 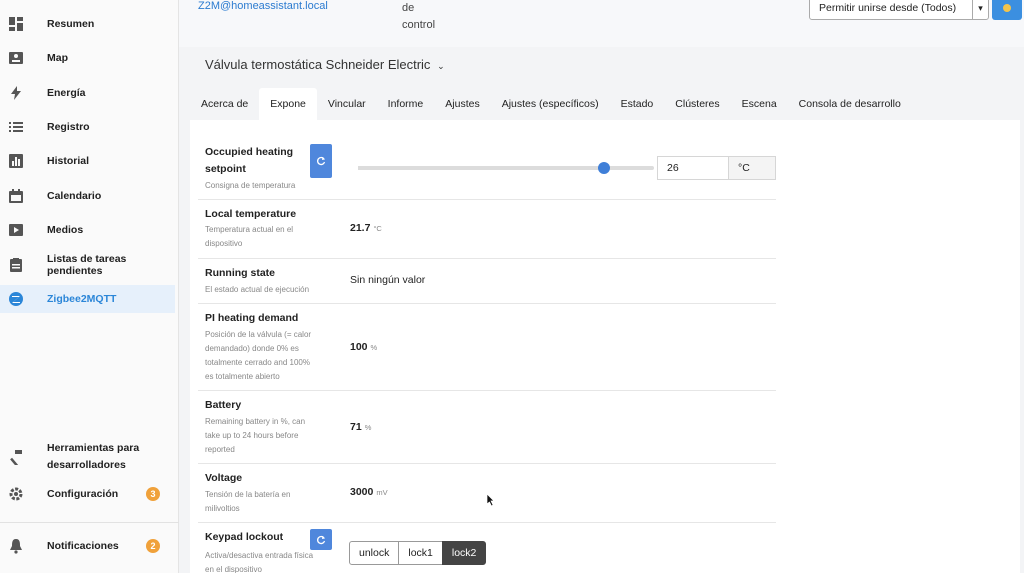 I want to click on tab-consola: Consola de desarrollo, so click(x=850, y=104).